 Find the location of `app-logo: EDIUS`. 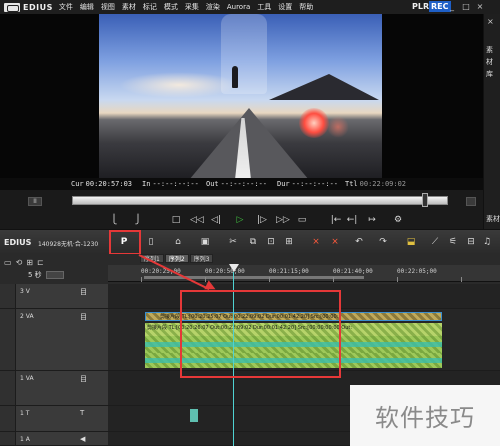

app-logo: EDIUS is located at coordinates (28, 7).